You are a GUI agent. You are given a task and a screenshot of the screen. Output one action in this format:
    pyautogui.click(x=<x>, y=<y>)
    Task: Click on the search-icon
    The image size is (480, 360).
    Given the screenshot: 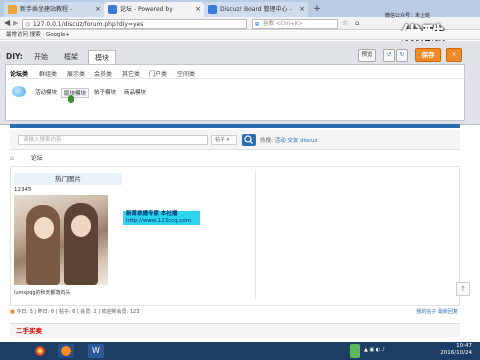 What is the action you would take?
    pyautogui.click(x=248, y=139)
    